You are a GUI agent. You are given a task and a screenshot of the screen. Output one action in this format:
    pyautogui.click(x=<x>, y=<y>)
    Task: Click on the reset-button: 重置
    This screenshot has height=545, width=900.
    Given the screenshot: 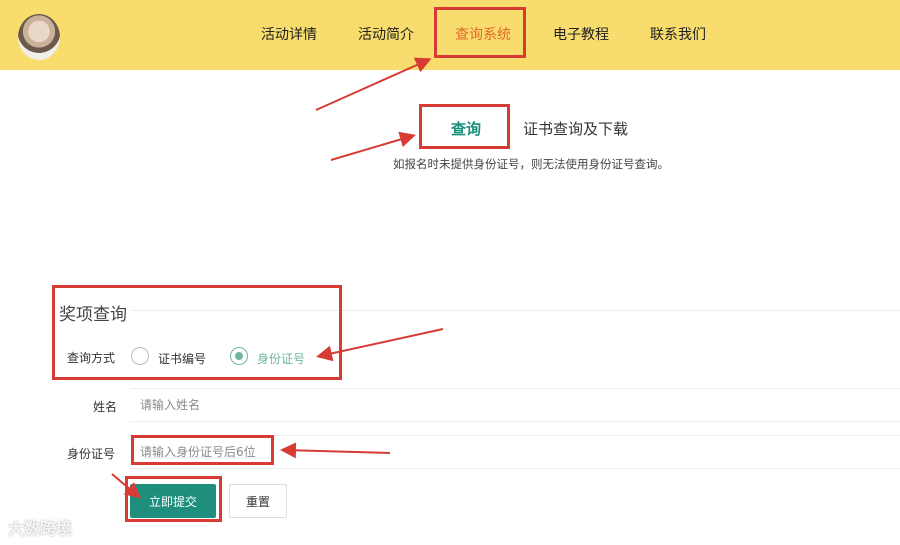 What is the action you would take?
    pyautogui.click(x=258, y=501)
    